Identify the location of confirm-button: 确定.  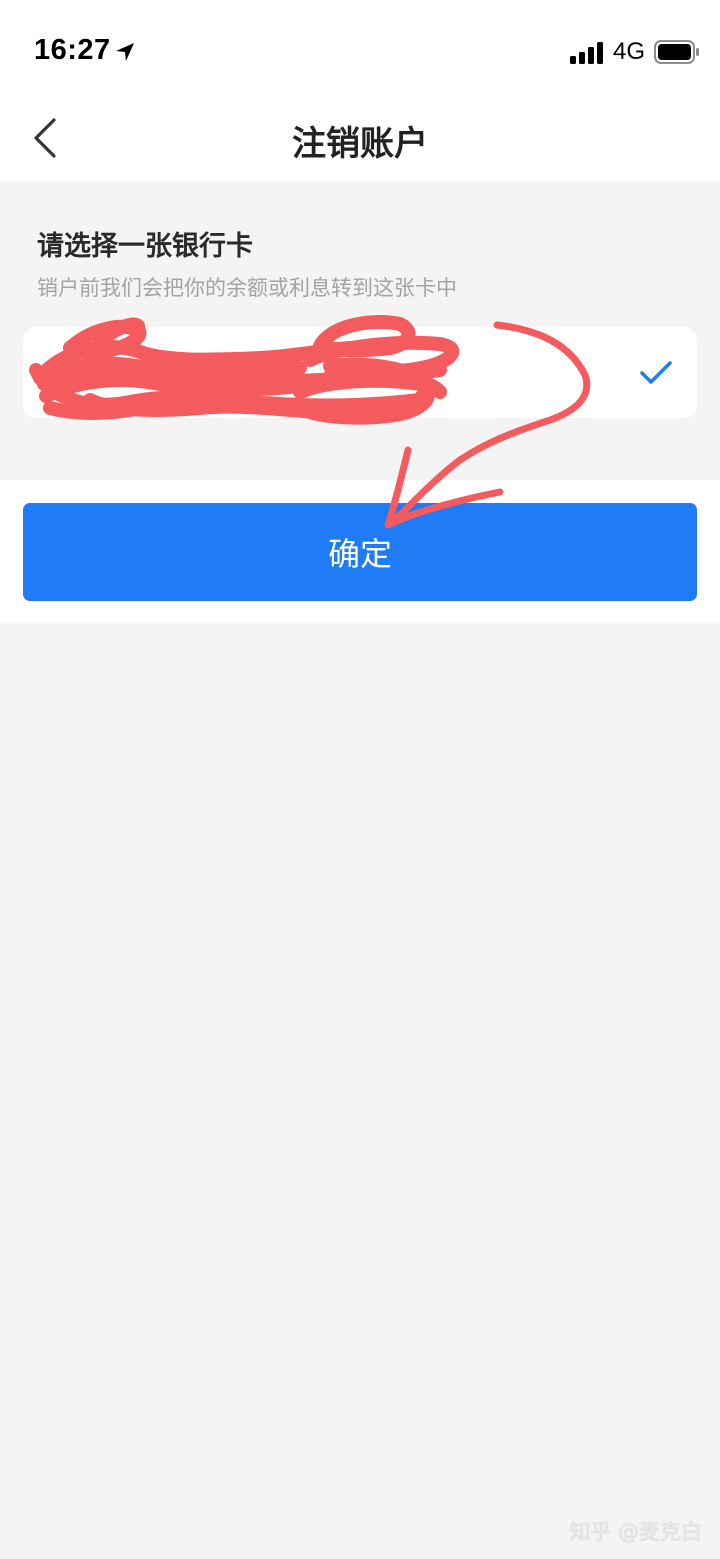
(360, 552).